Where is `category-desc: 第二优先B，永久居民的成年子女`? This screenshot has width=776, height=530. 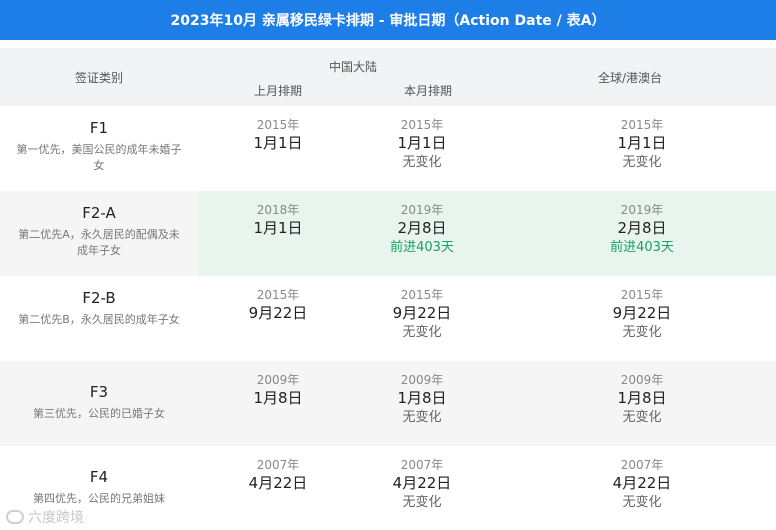
category-desc: 第二优先B，永久居民的成年子女 is located at coordinates (99, 319).